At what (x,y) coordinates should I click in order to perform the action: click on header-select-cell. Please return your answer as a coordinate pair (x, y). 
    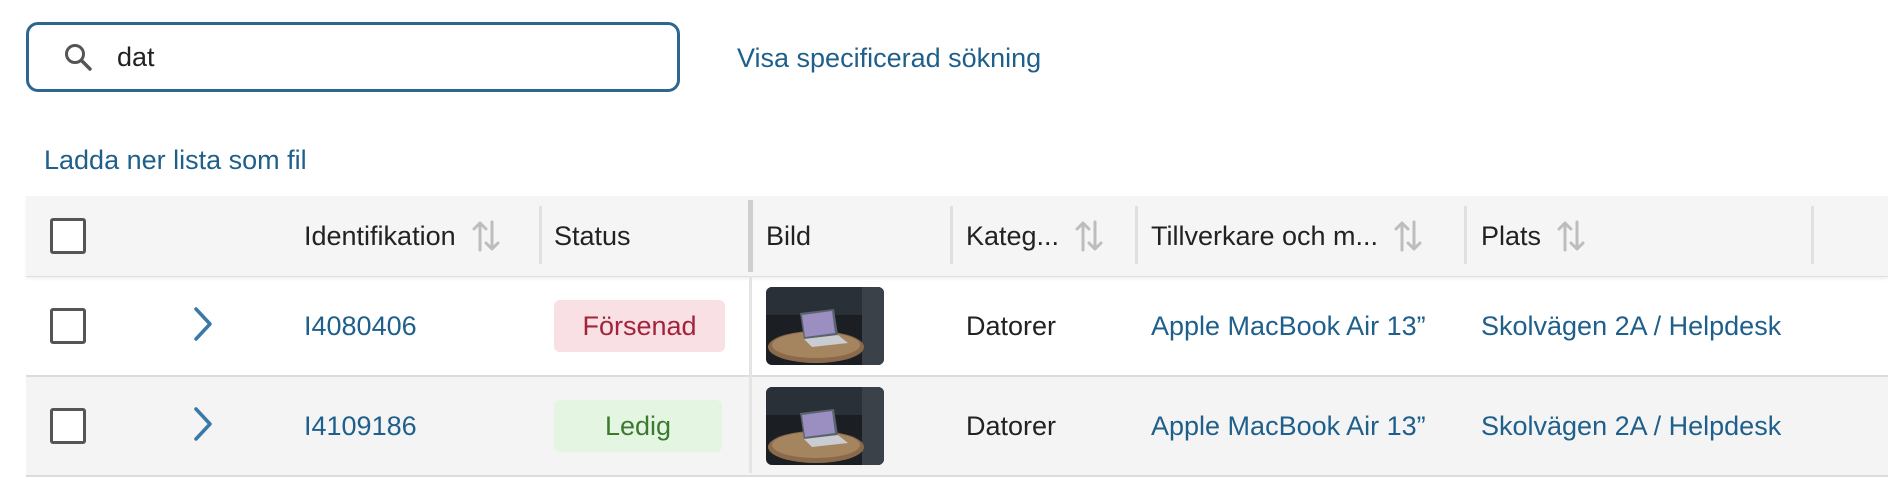
    Looking at the image, I should click on (68, 236).